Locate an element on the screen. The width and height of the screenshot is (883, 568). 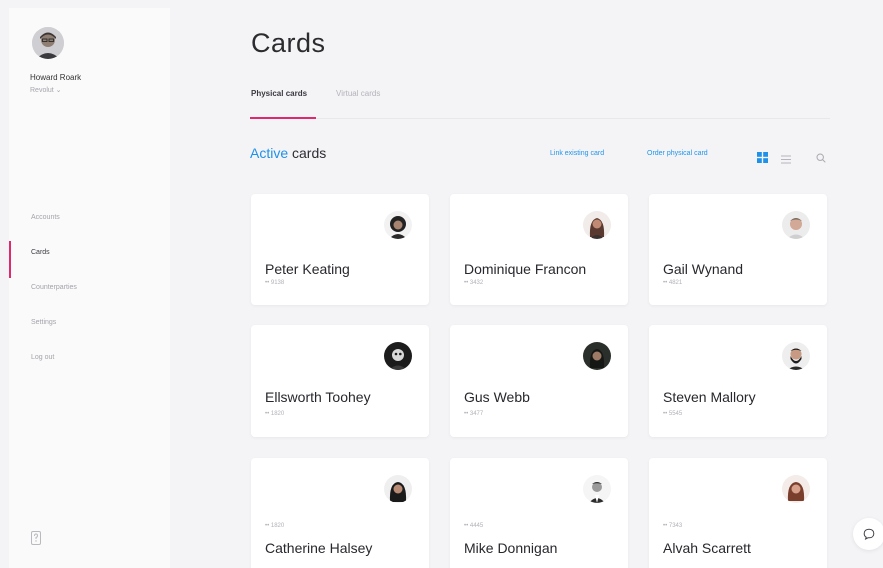
card-catherine-halsey: •• 1820 Catherine Halsey is located at coordinates (340, 513).